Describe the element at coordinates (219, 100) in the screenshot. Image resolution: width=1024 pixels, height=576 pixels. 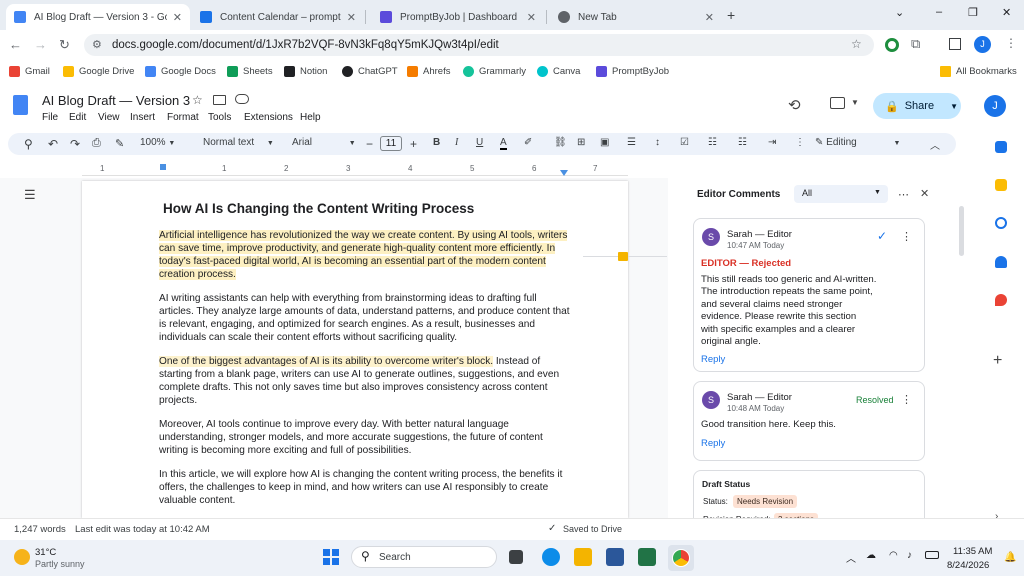
I see `move-folder-icon` at that location.